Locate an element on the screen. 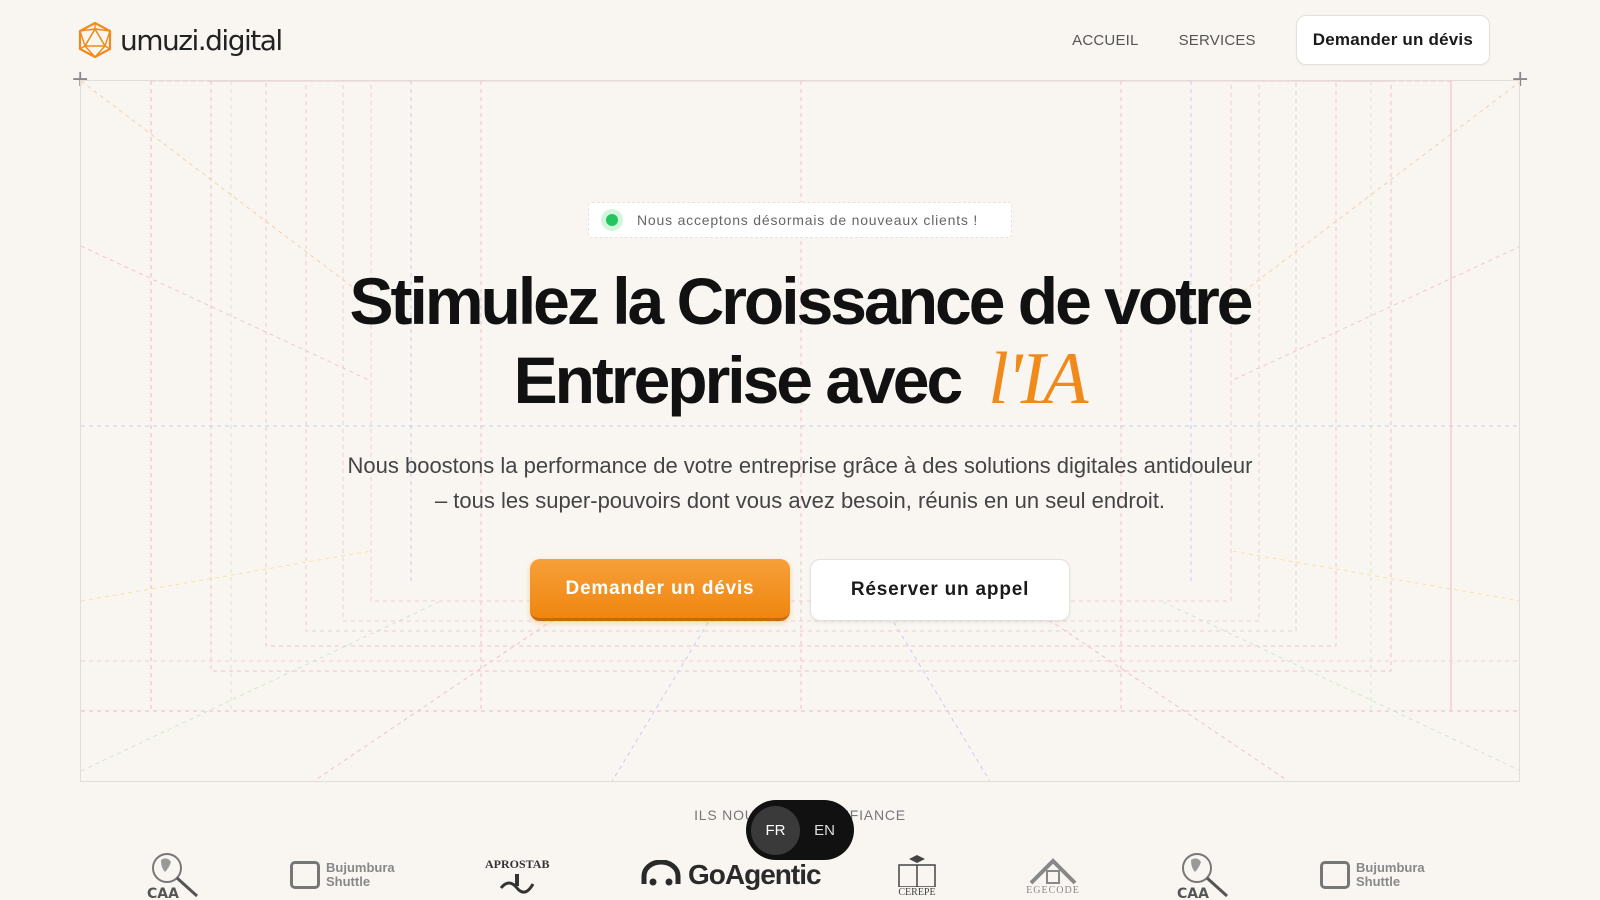 This screenshot has height=900, width=1600. nav-link-home: ACCUEIL is located at coordinates (1105, 40).